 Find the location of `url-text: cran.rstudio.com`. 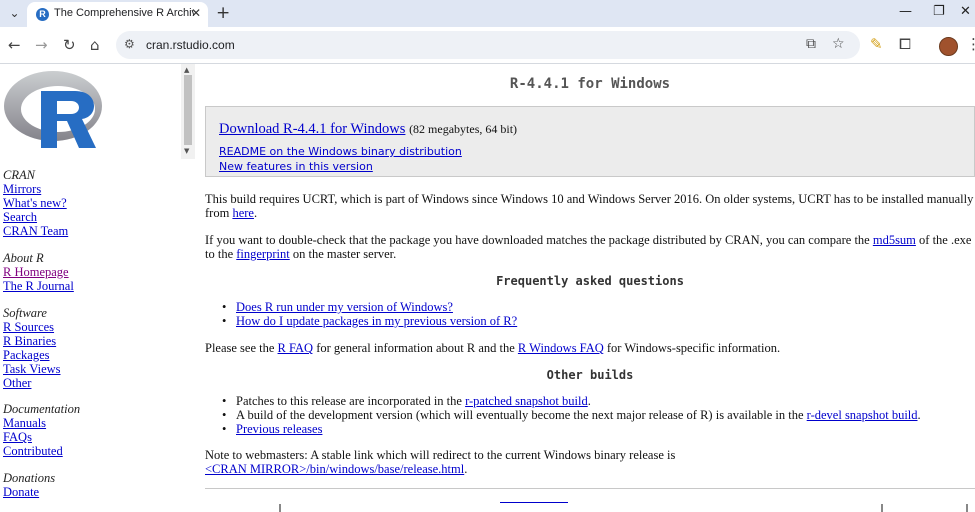

url-text: cran.rstudio.com is located at coordinates (190, 45).